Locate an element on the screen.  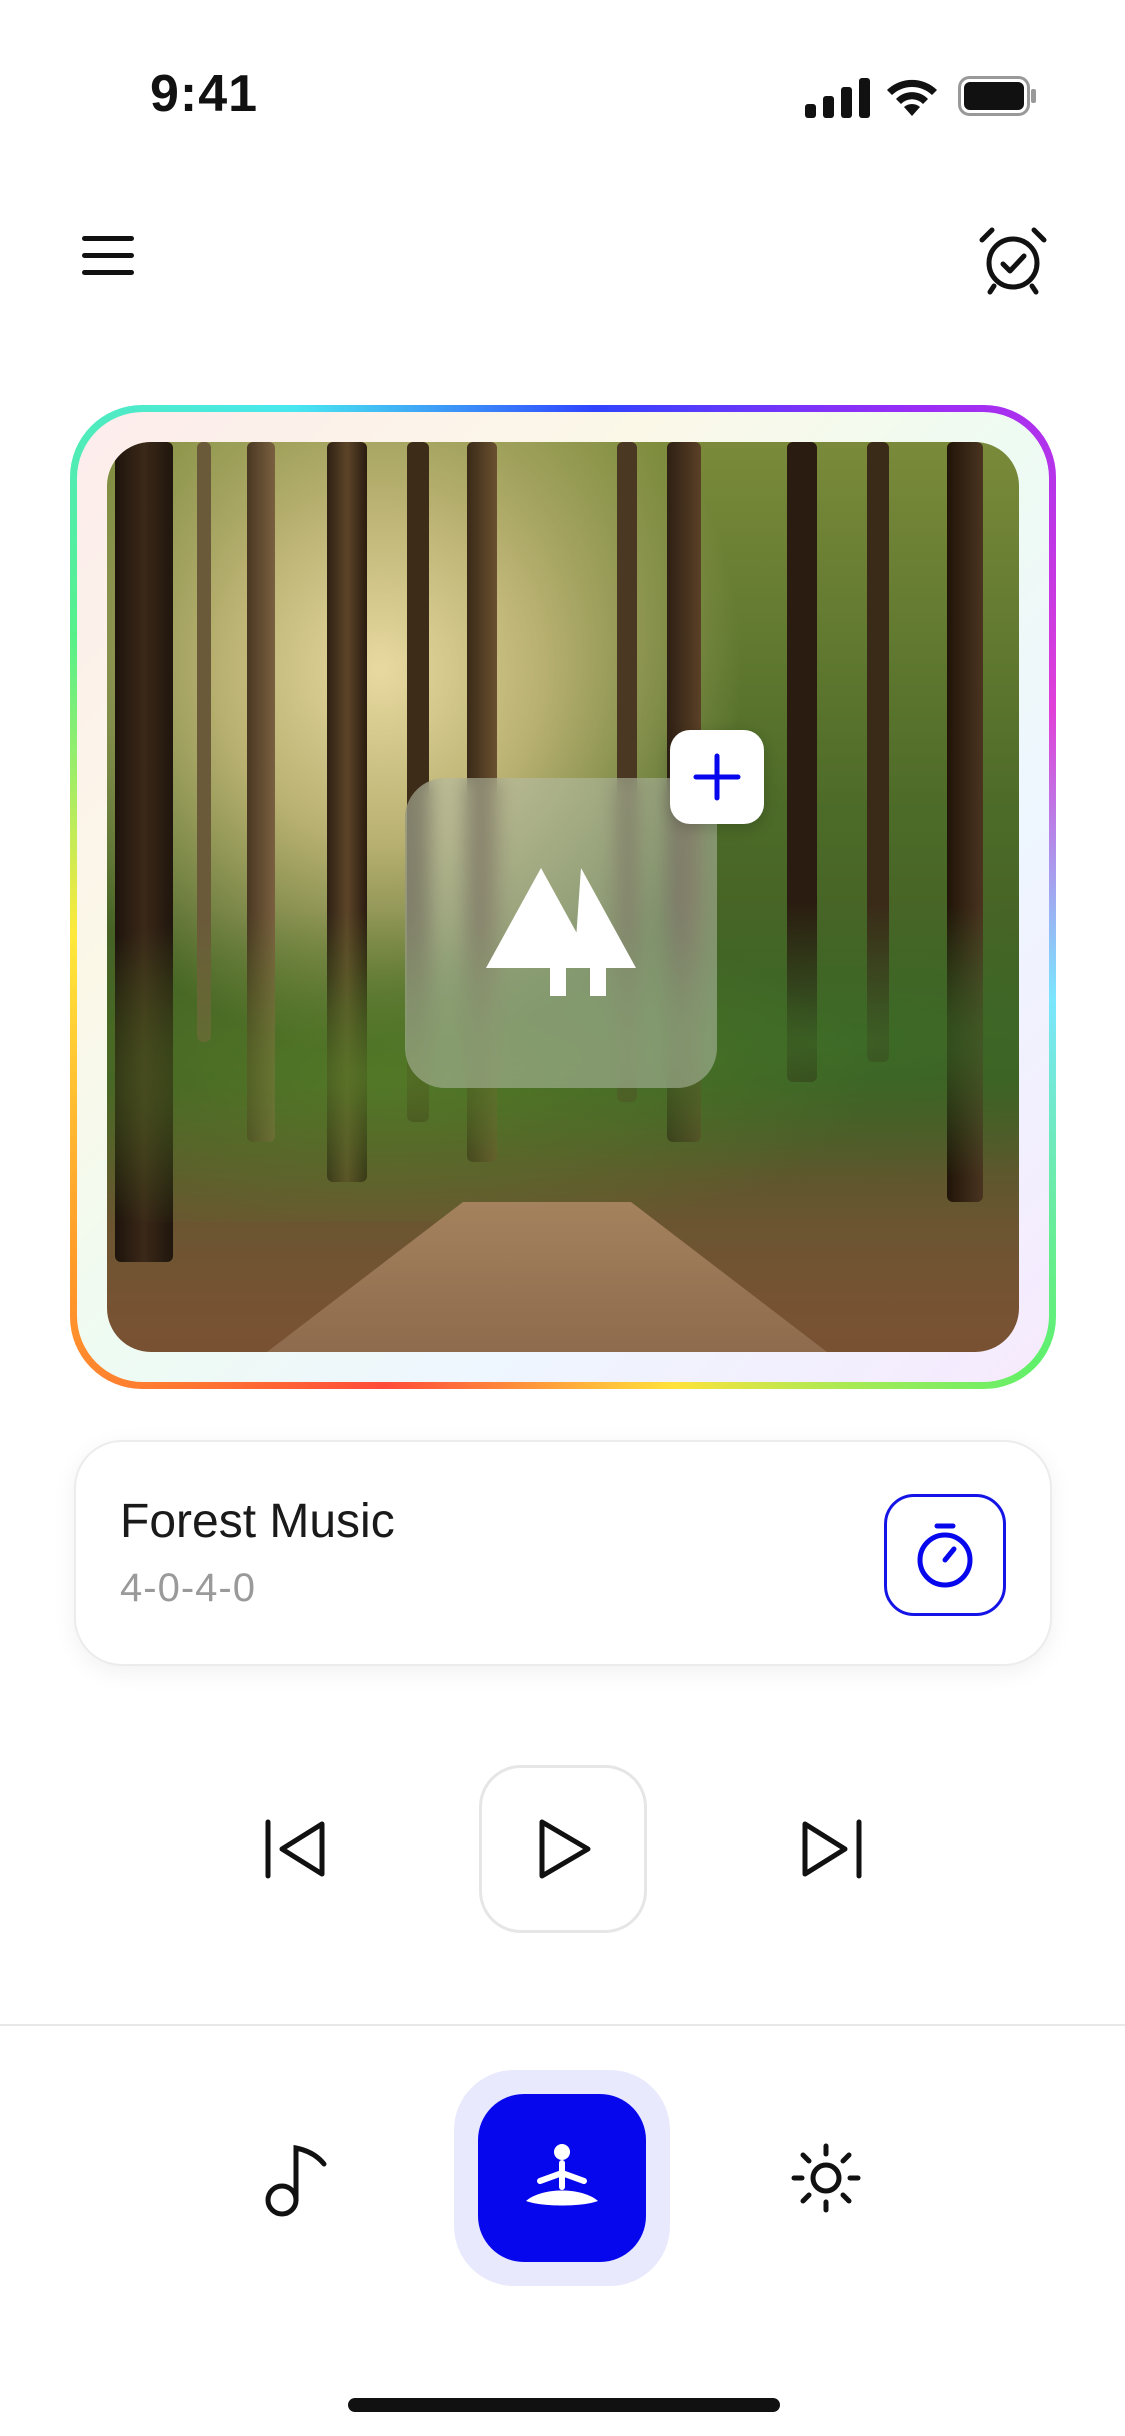
battery-icon is located at coordinates (997, 96).